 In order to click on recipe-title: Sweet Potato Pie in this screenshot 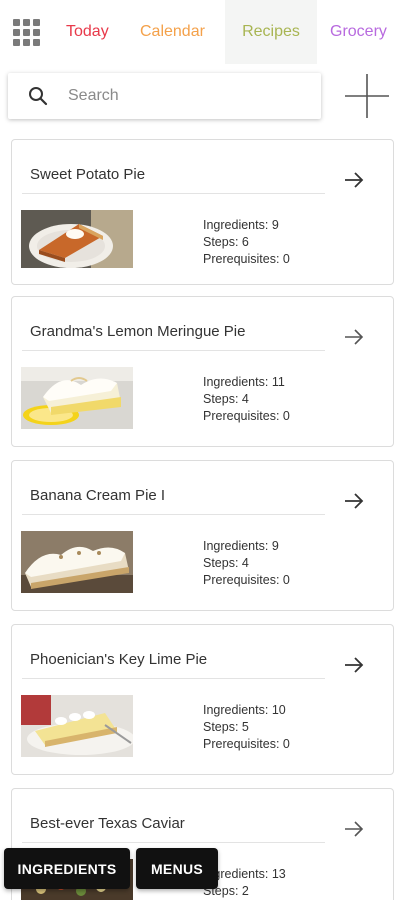, I will do `click(88, 174)`.